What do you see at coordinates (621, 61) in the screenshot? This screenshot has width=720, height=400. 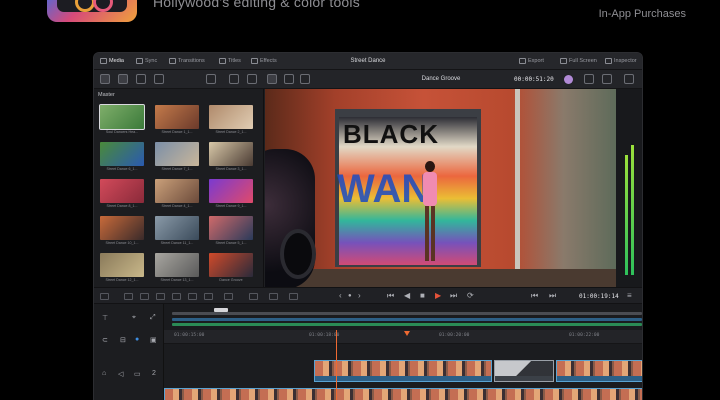 I see `inspector-button: Inspector` at bounding box center [621, 61].